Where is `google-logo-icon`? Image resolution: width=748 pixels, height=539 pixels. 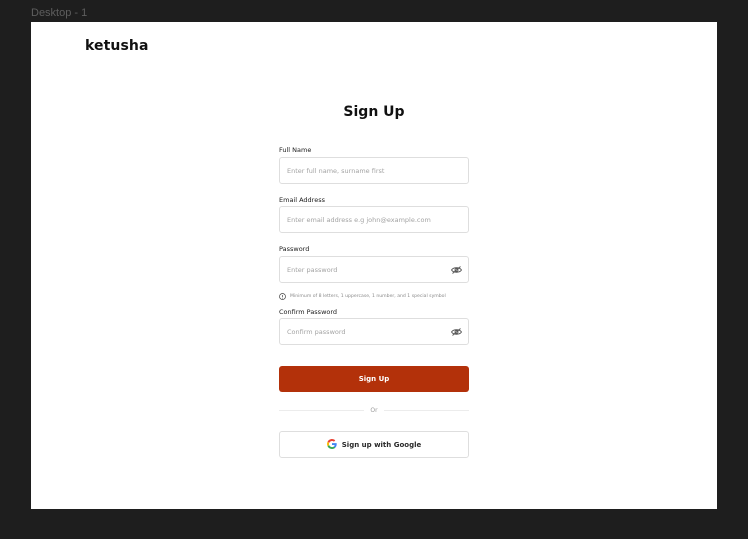
google-logo-icon is located at coordinates (331, 444).